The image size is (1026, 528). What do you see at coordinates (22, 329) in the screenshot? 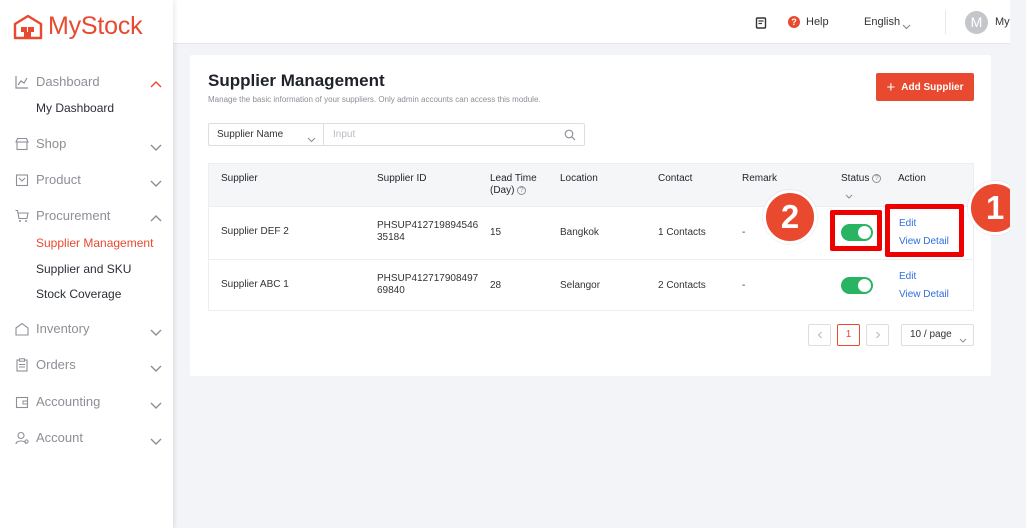
I see `warehouse-icon` at bounding box center [22, 329].